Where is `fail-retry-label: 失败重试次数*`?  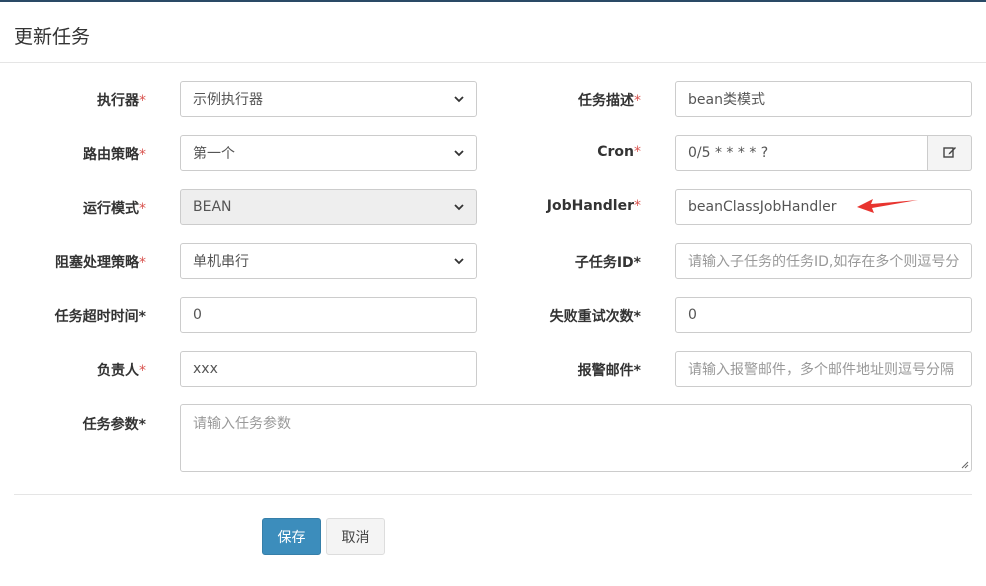 fail-retry-label: 失败重试次数* is located at coordinates (595, 317).